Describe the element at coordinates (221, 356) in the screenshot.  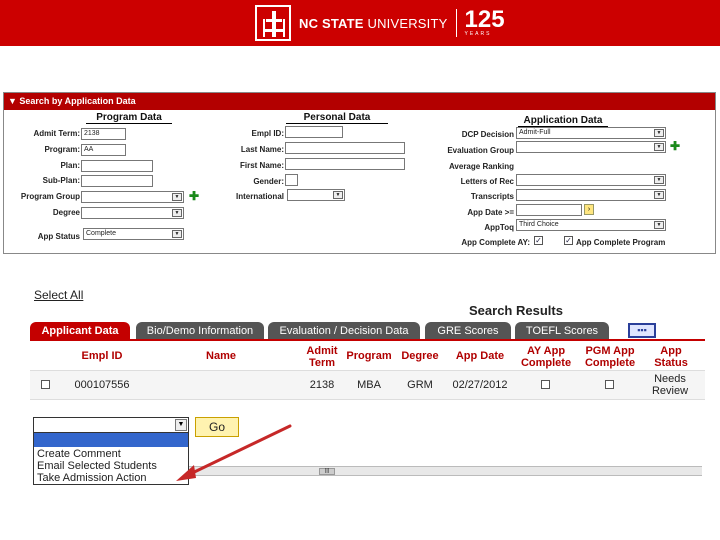
I see `column-header-name: Name` at that location.